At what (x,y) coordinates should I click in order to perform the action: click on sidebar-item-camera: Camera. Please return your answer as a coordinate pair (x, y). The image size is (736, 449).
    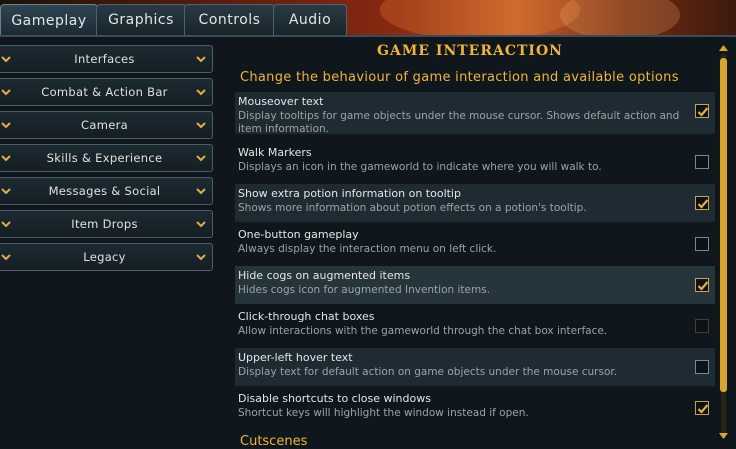
    Looking at the image, I should click on (106, 125).